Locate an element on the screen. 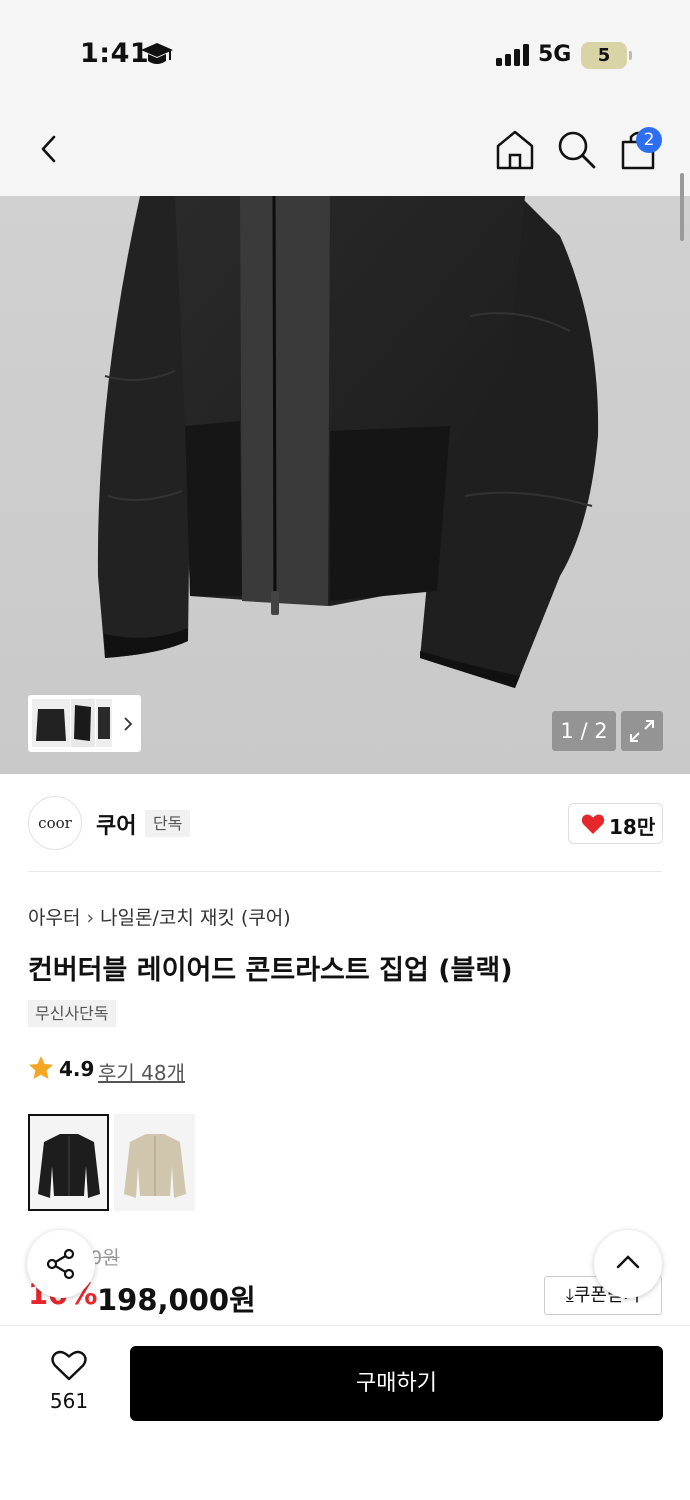 The height and width of the screenshot is (1500, 690). wishlist-button: 561 is located at coordinates (69, 1381).